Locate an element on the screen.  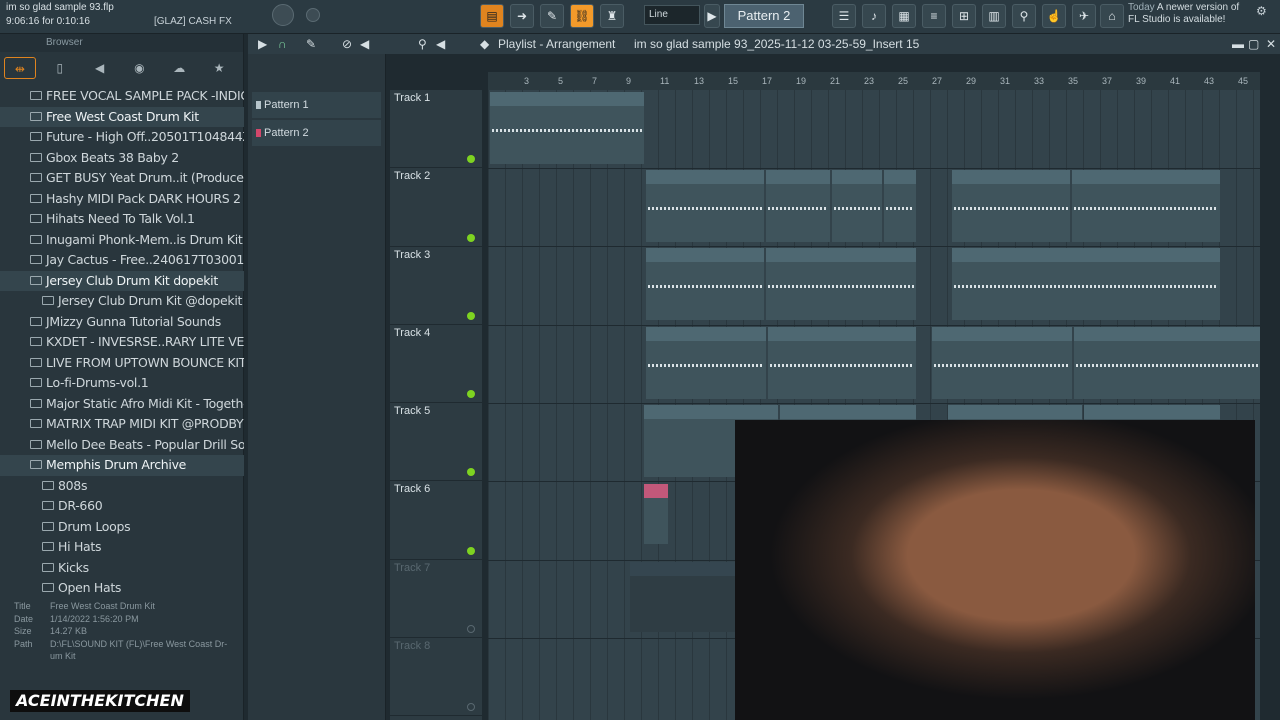
master-volume-knob is located at coordinates (283, 15).